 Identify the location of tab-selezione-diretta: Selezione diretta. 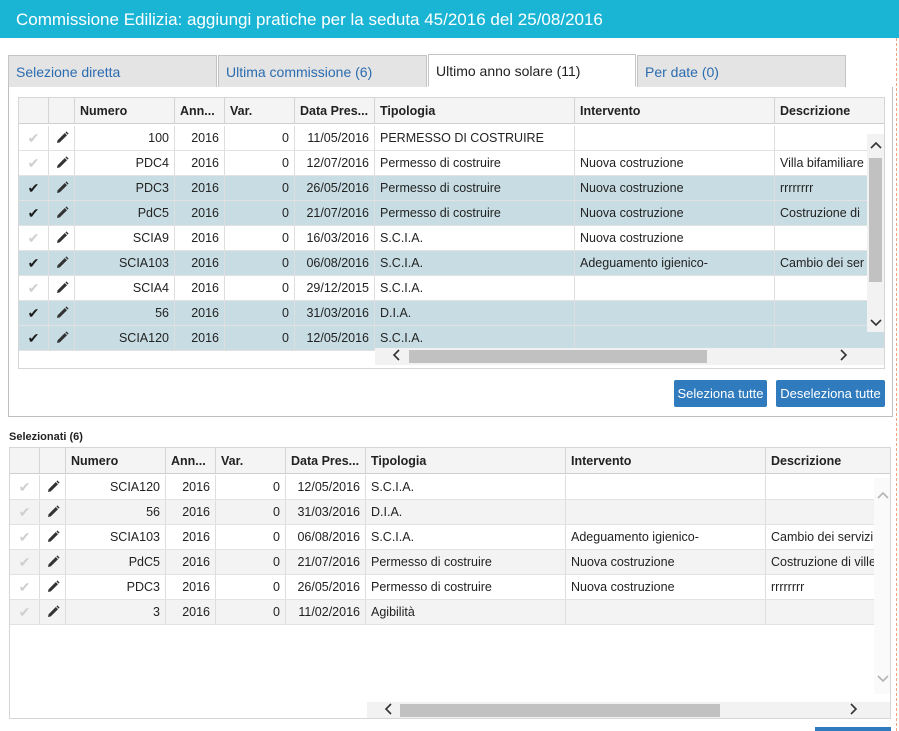
(112, 71).